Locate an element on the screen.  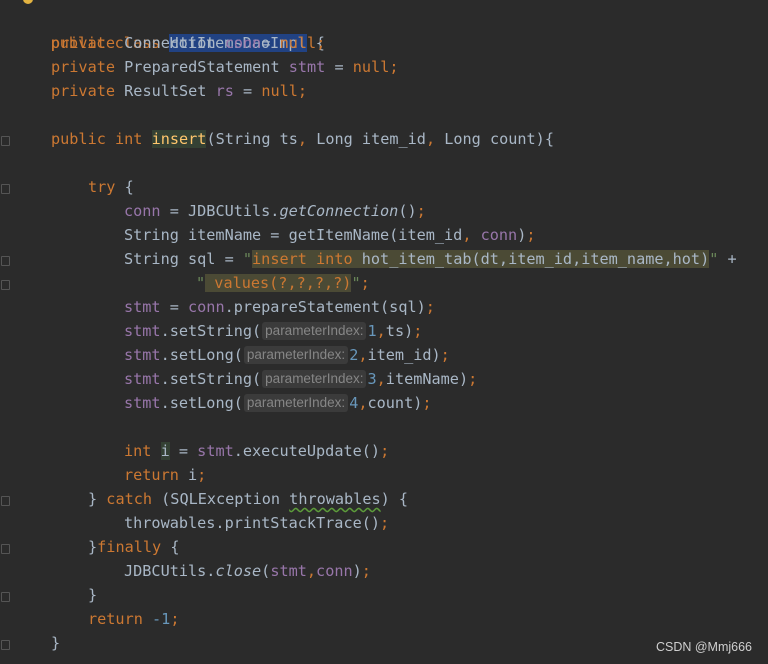
code-line-catch: } catch (SQLException throwables) { is located at coordinates (248, 499).